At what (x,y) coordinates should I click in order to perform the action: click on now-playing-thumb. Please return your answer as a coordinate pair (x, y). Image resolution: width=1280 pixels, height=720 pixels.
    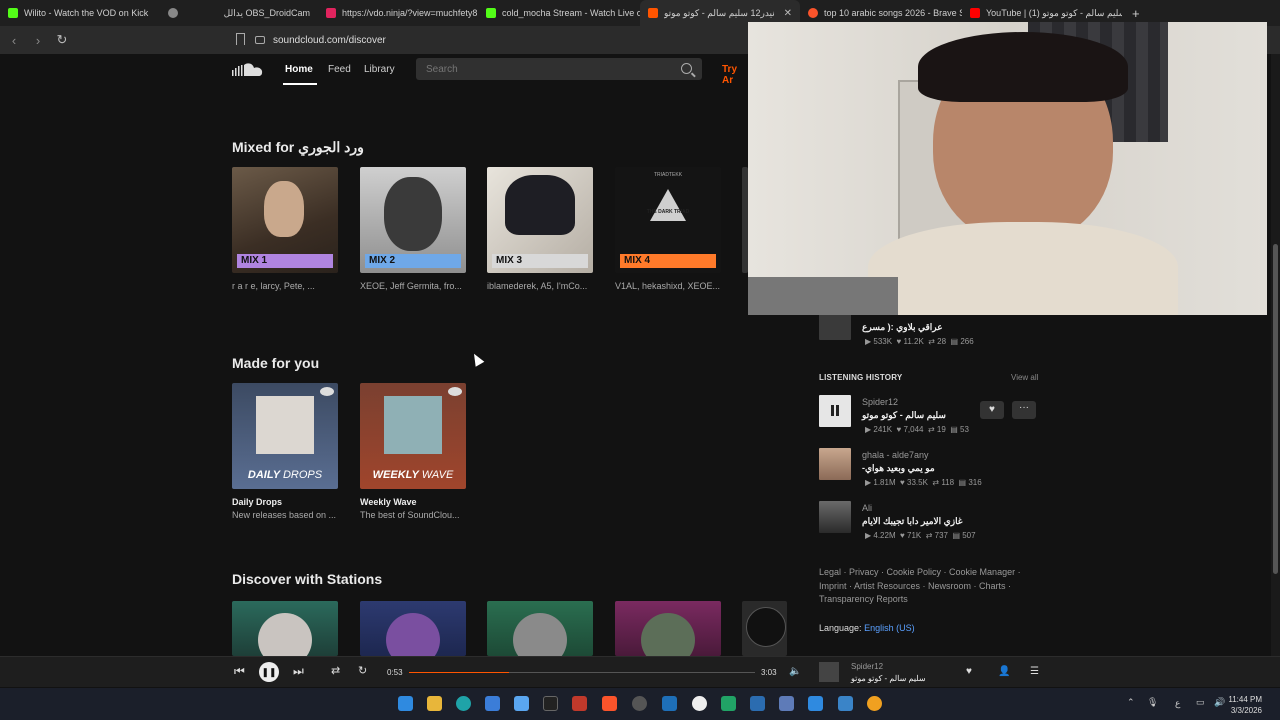
    Looking at the image, I should click on (829, 672).